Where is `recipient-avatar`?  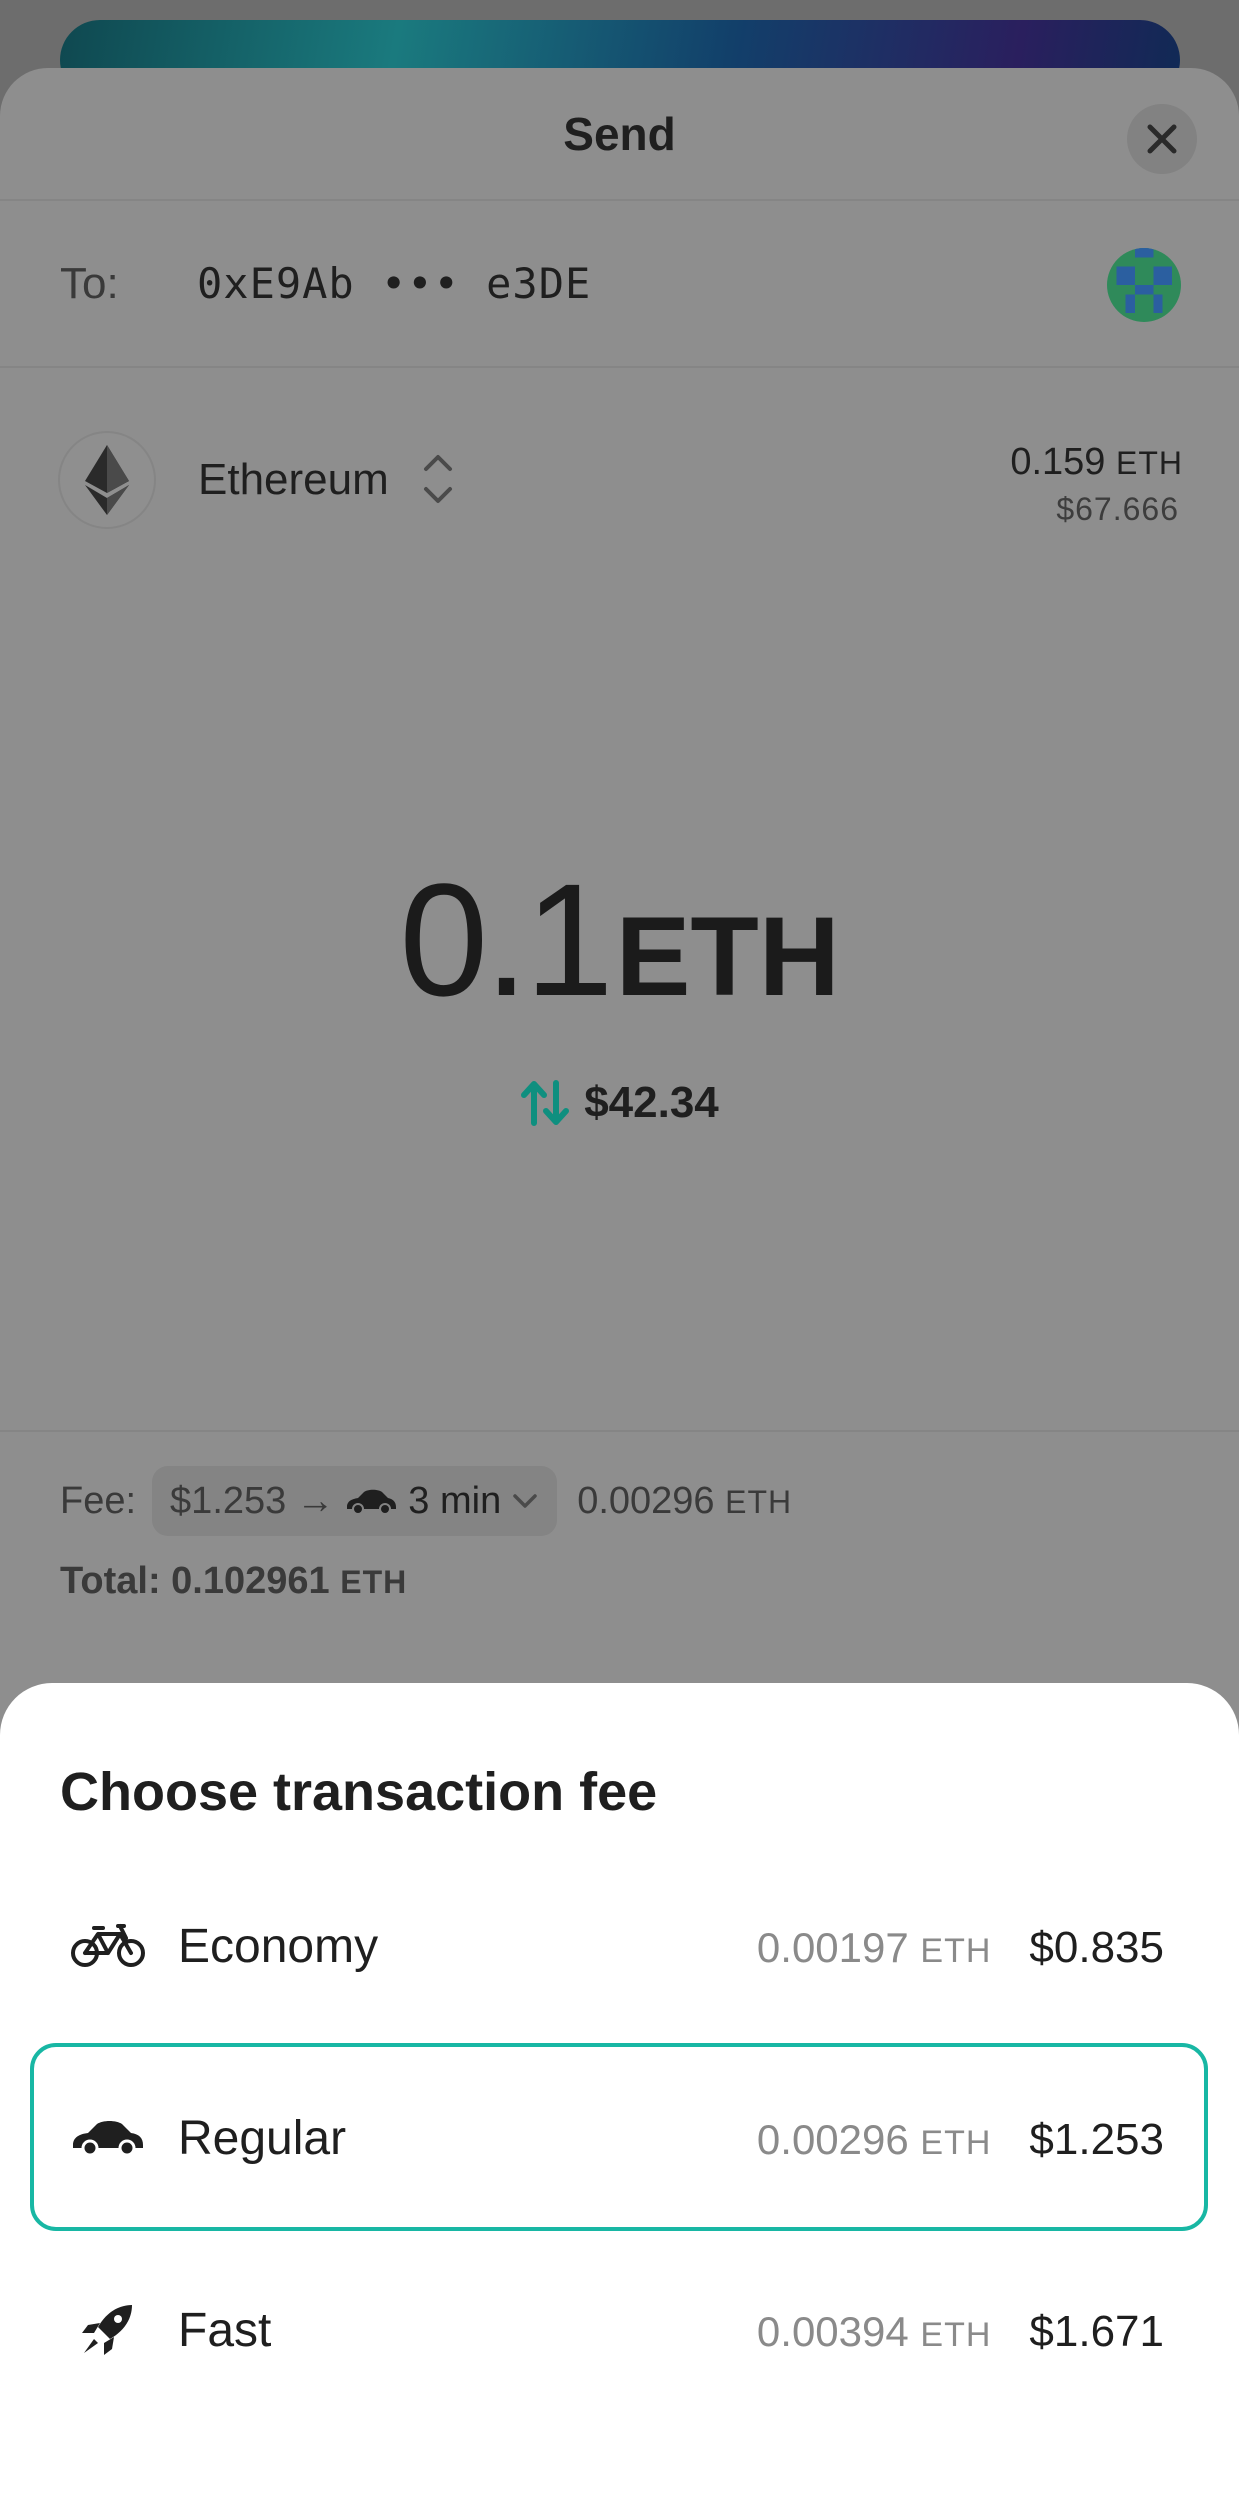 recipient-avatar is located at coordinates (1144, 285).